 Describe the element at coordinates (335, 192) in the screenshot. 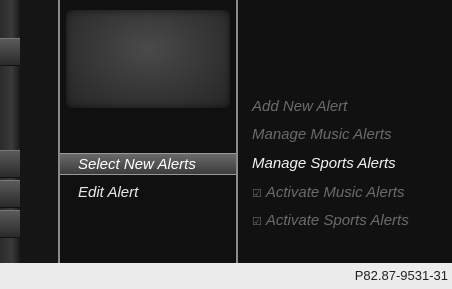

I see `option-label: Activate Music Alerts` at that location.